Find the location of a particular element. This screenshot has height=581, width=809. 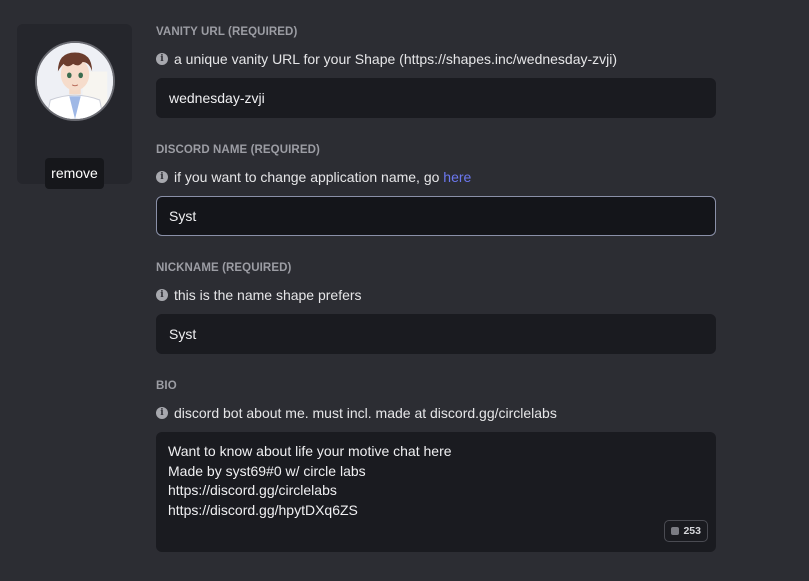

change-application-name-link: here is located at coordinates (457, 177).